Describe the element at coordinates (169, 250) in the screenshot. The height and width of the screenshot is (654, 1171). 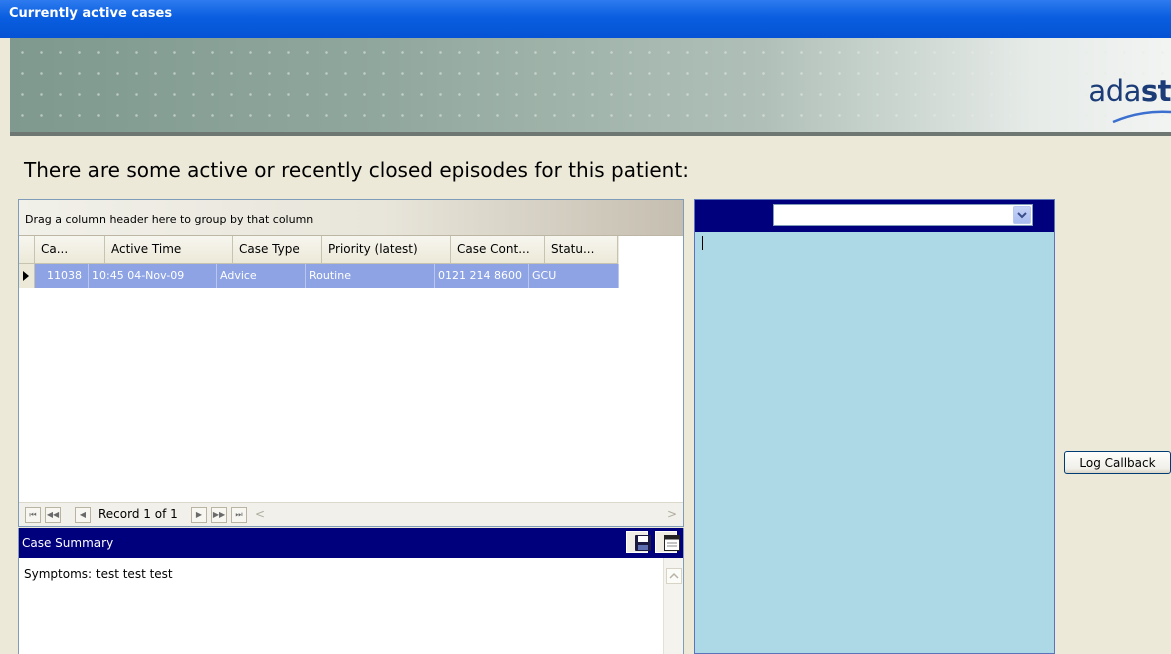
I see `column-header-active-time: Active Time` at that location.